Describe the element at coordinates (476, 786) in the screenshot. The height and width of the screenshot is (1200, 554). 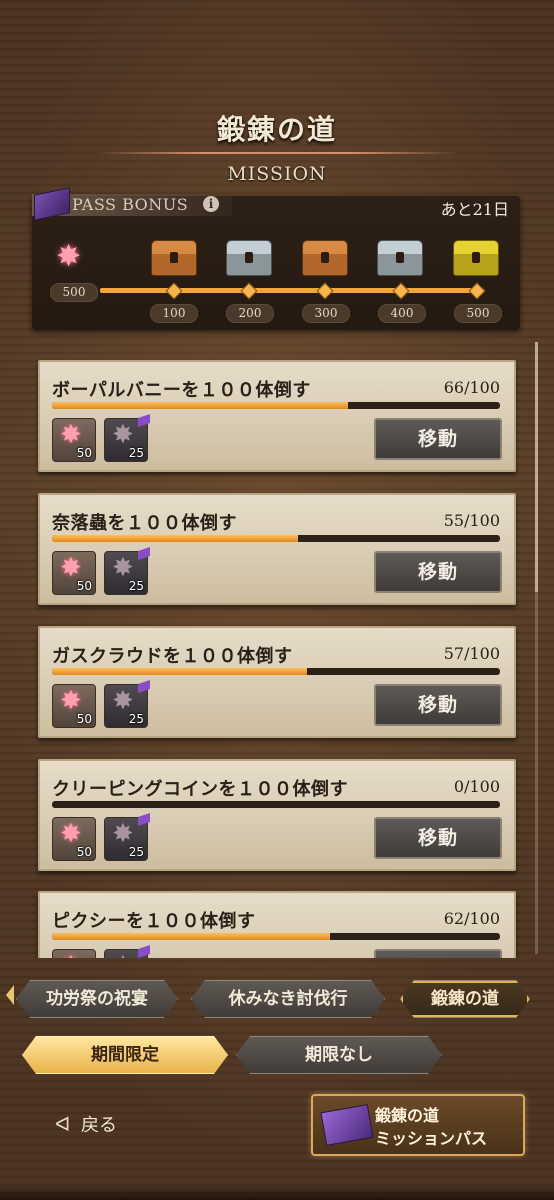
I see `mission-progress-text: 0/100` at that location.